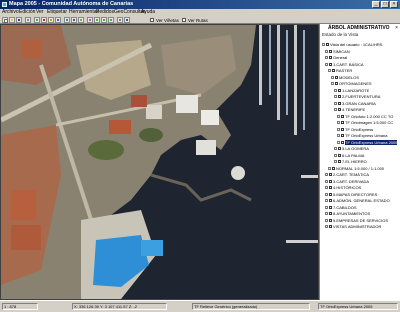  I want to click on tree-item: TF Ortoimagen 1:5.000 CC, so click(365, 122).